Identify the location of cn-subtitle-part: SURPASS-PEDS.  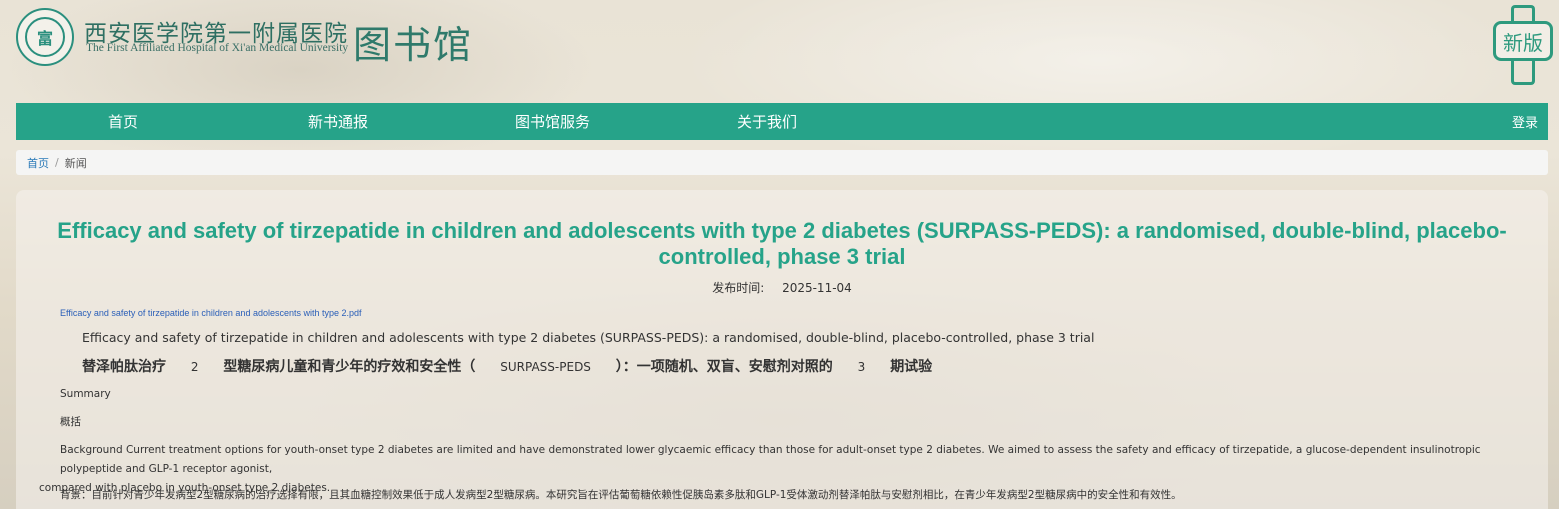
(545, 367).